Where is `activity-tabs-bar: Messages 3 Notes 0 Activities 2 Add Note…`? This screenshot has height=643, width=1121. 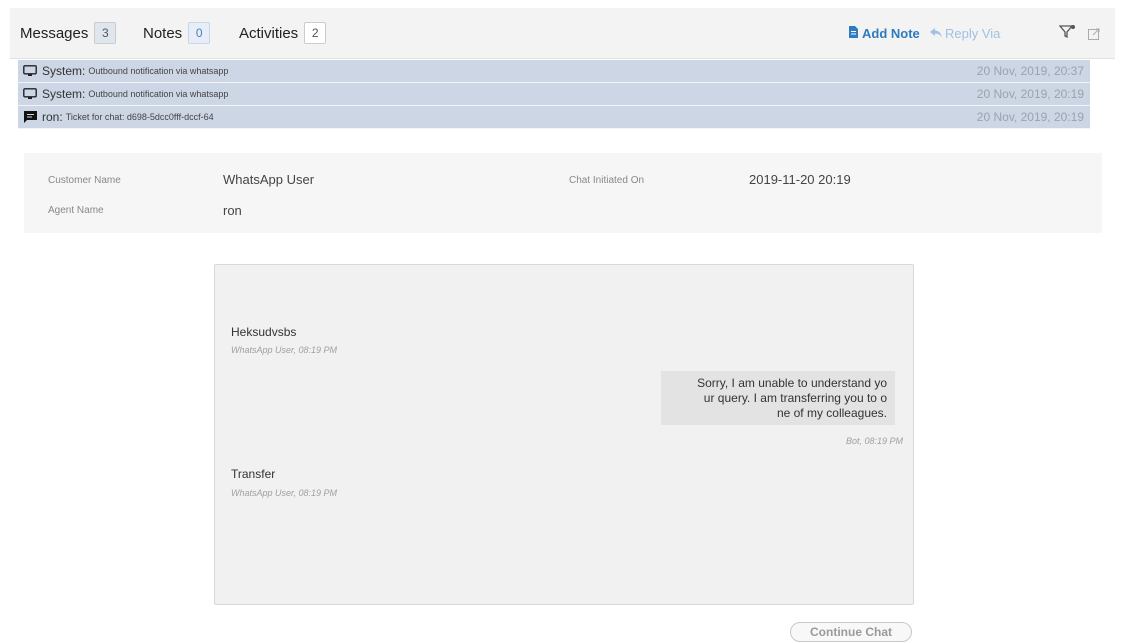
activity-tabs-bar: Messages 3 Notes 0 Activities 2 Add Note… is located at coordinates (562, 33).